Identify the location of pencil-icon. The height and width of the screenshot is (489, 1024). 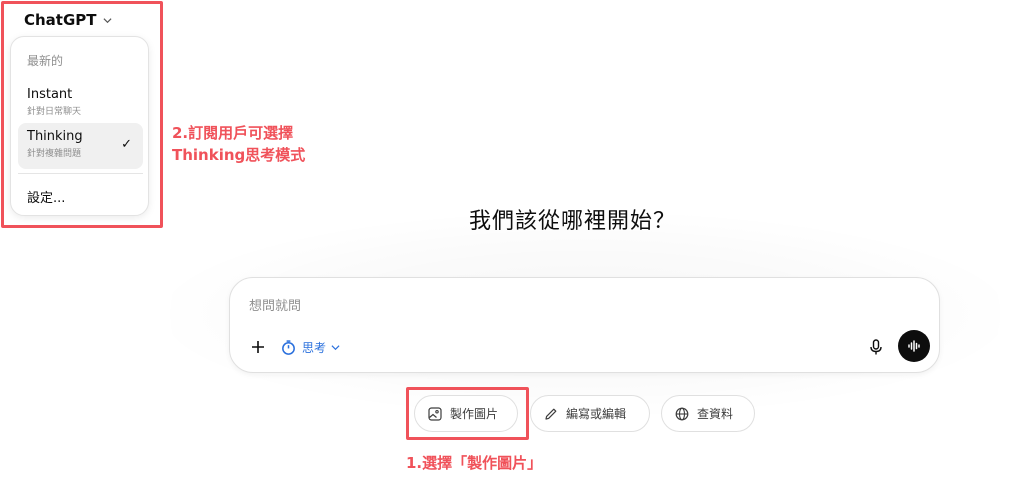
(551, 414).